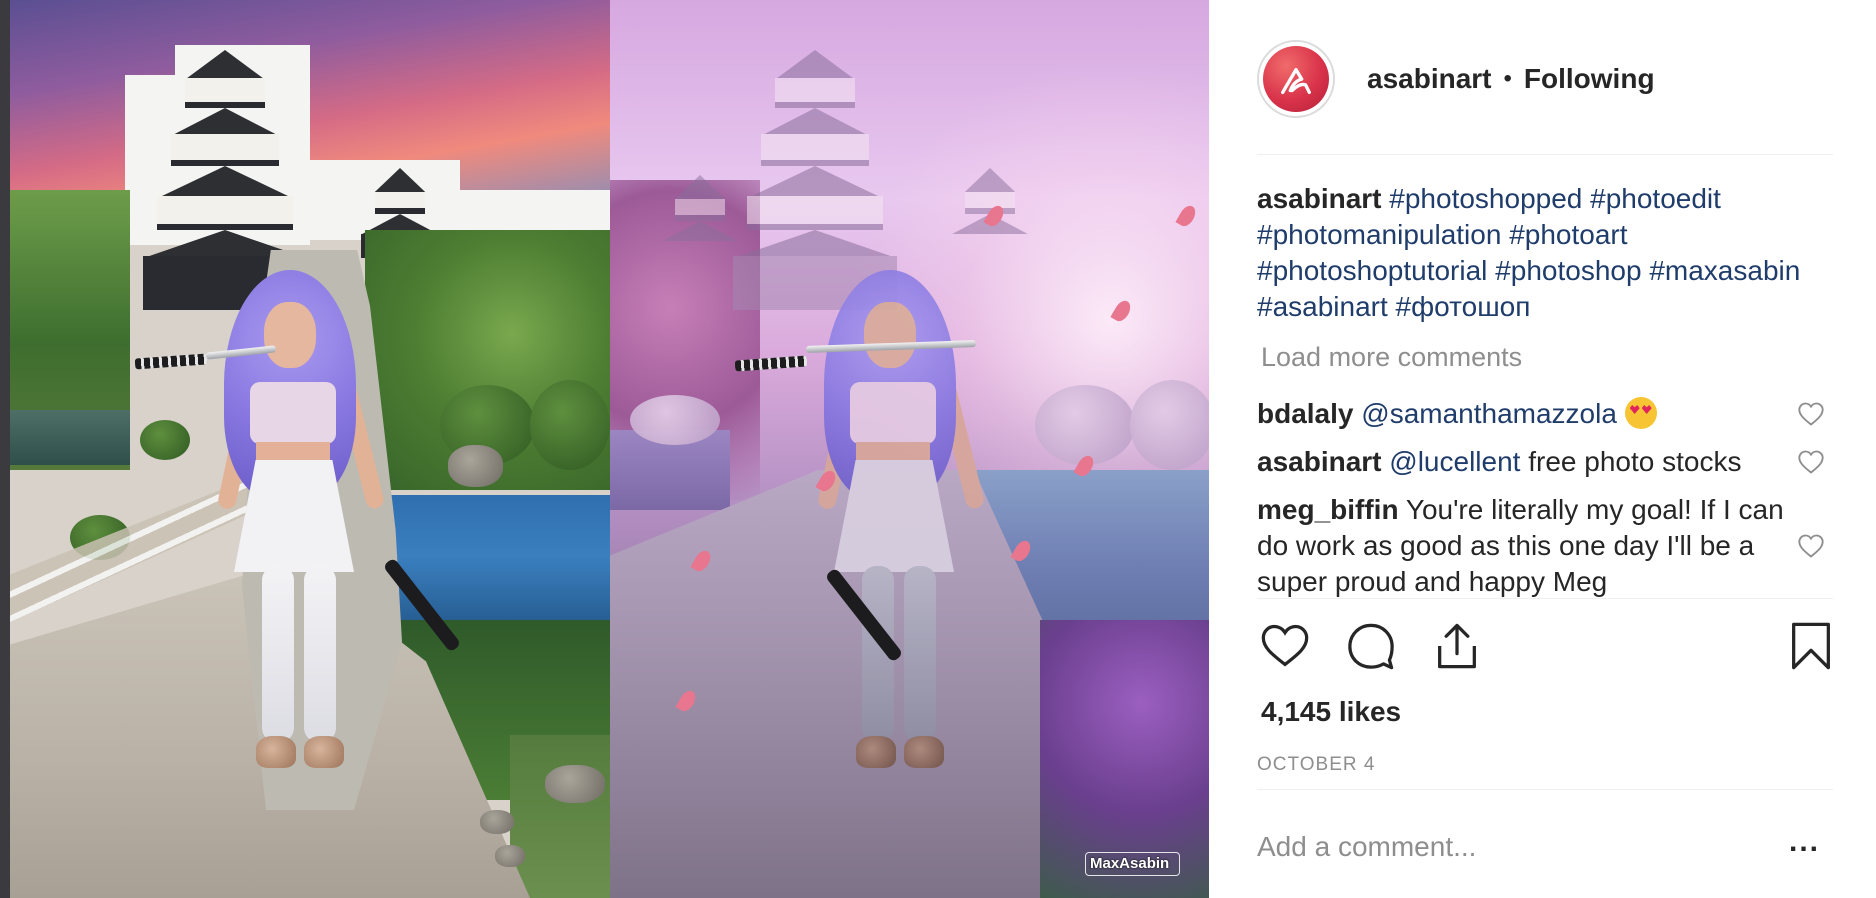  I want to click on hashtag-link: #photoedit, so click(1655, 198).